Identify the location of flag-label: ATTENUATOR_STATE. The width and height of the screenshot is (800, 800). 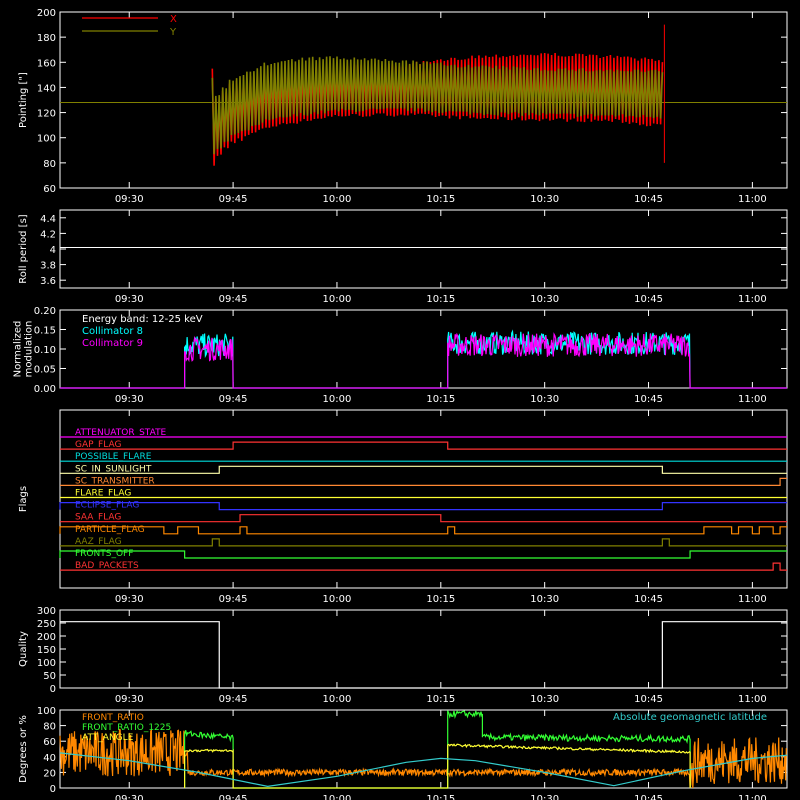
(121, 433).